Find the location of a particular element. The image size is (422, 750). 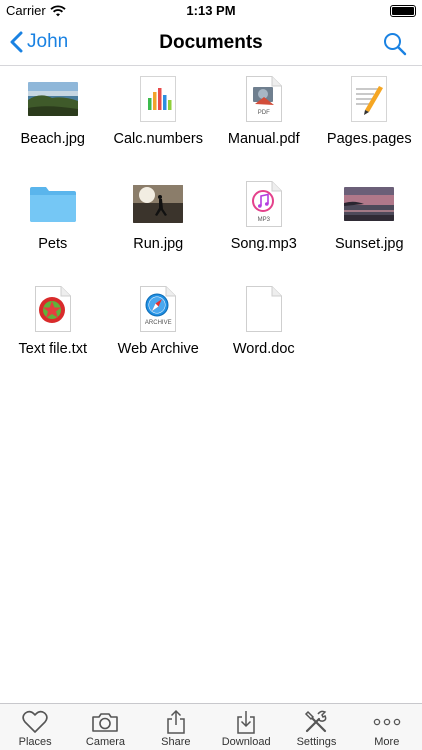

tab-settings: Settings is located at coordinates (316, 727).